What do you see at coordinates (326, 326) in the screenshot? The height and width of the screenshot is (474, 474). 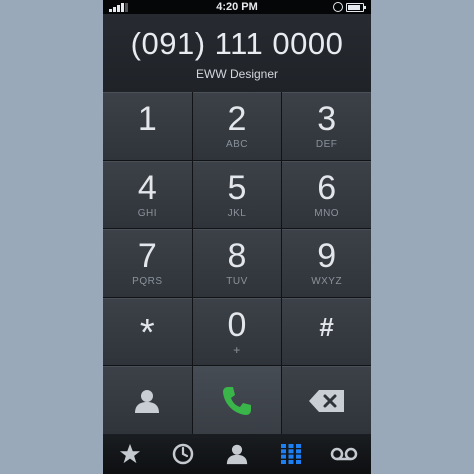 I see `key-digit: #` at bounding box center [326, 326].